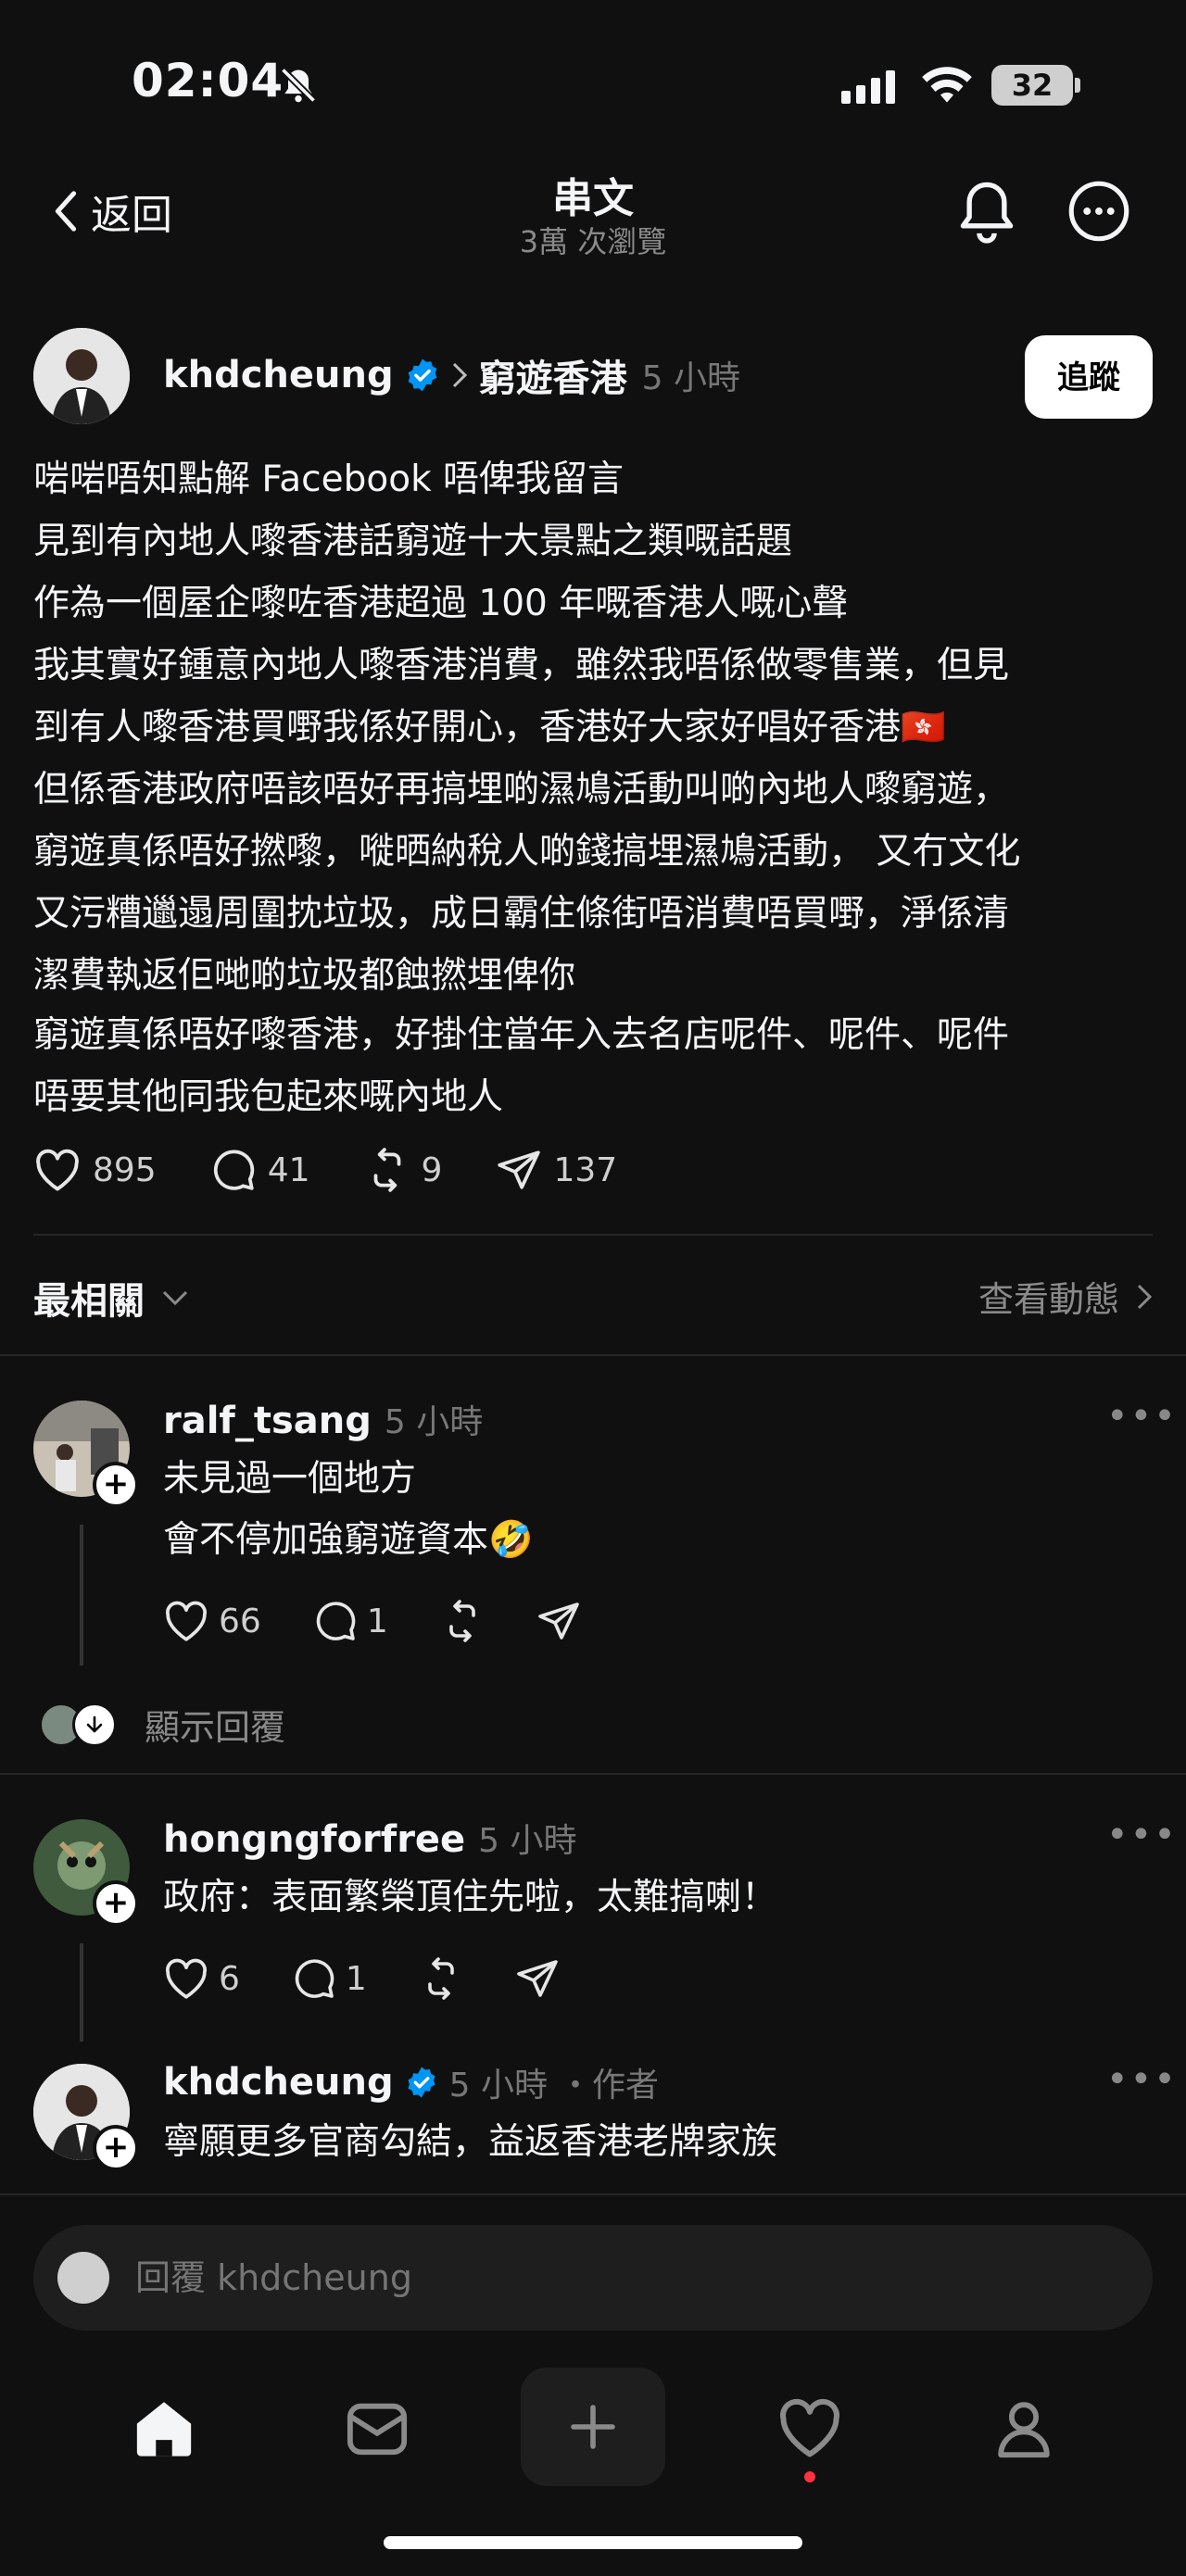  What do you see at coordinates (298, 85) in the screenshot?
I see `silent-bell-icon` at bounding box center [298, 85].